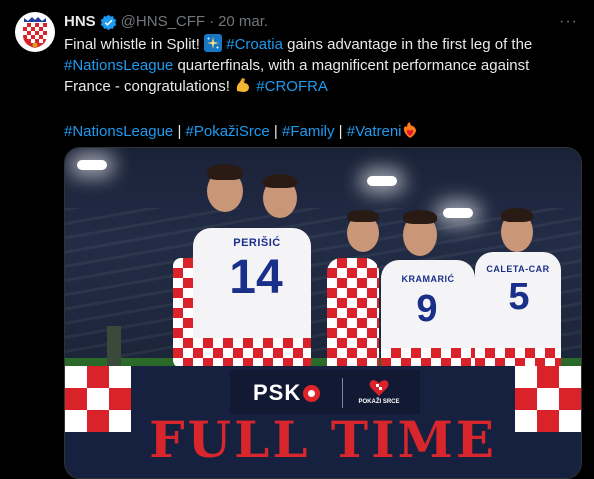 The width and height of the screenshot is (594, 479). I want to click on hns-crest-icon, so click(35, 32).